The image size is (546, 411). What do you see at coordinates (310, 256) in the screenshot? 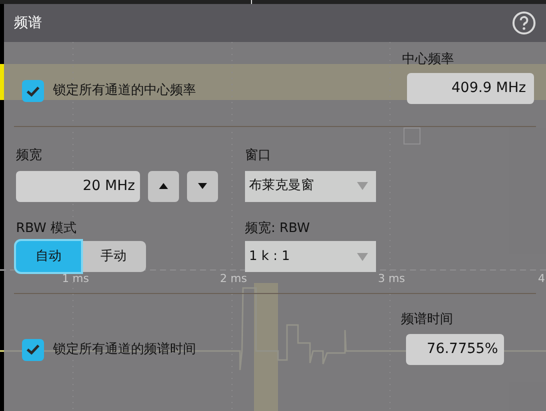
I see `span-rbw-dropdown: 1 k : 1` at bounding box center [310, 256].